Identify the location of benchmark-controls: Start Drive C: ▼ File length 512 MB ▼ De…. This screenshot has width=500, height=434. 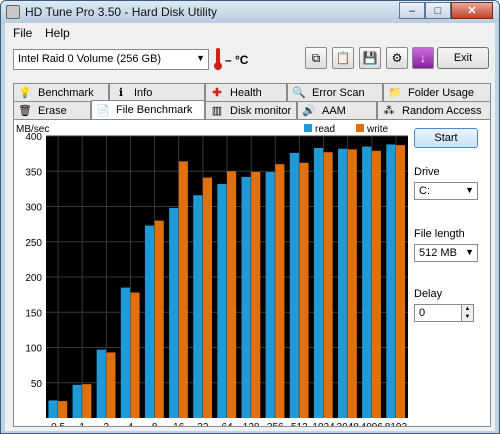
(452, 270).